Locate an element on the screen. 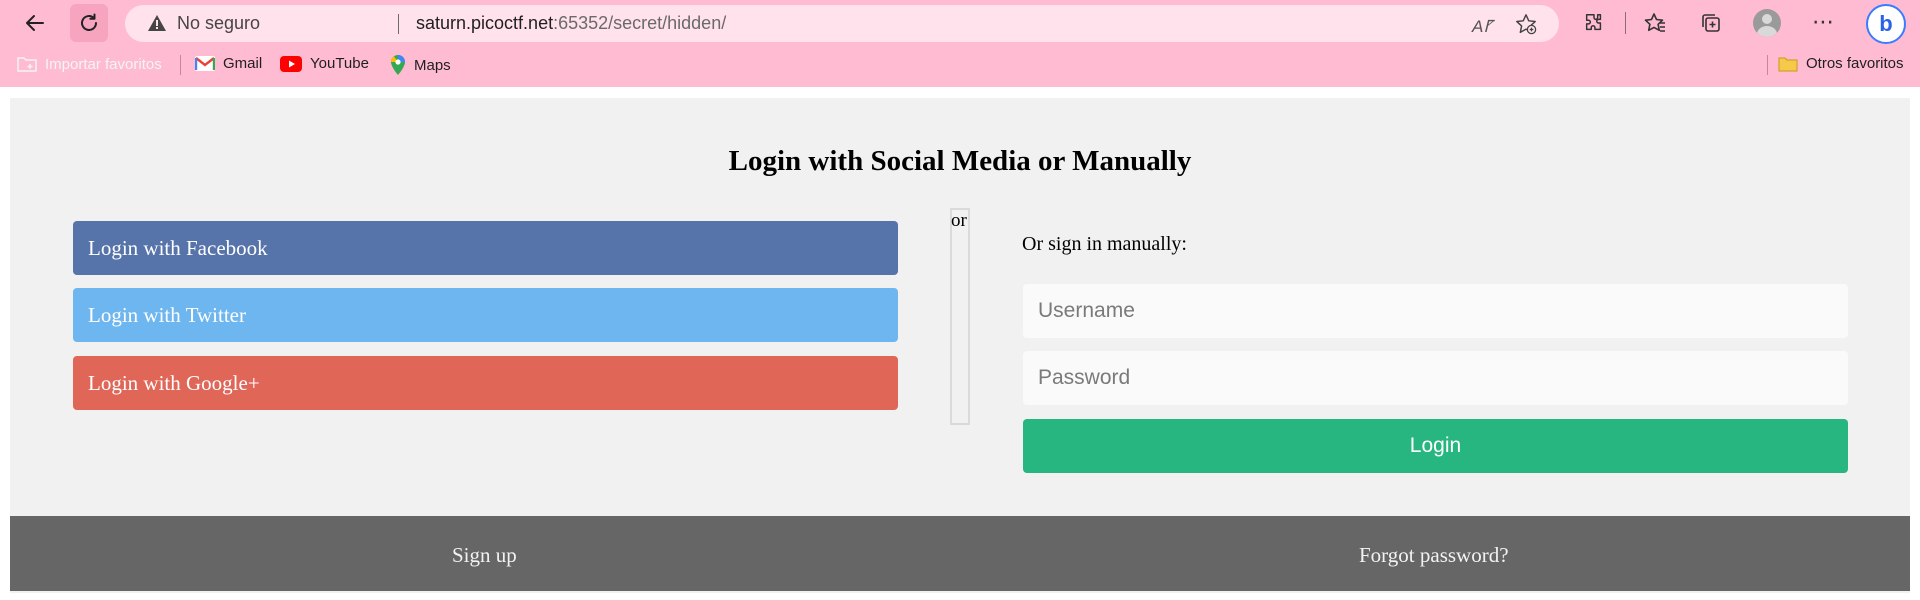  youtube-icon is located at coordinates (291, 63).